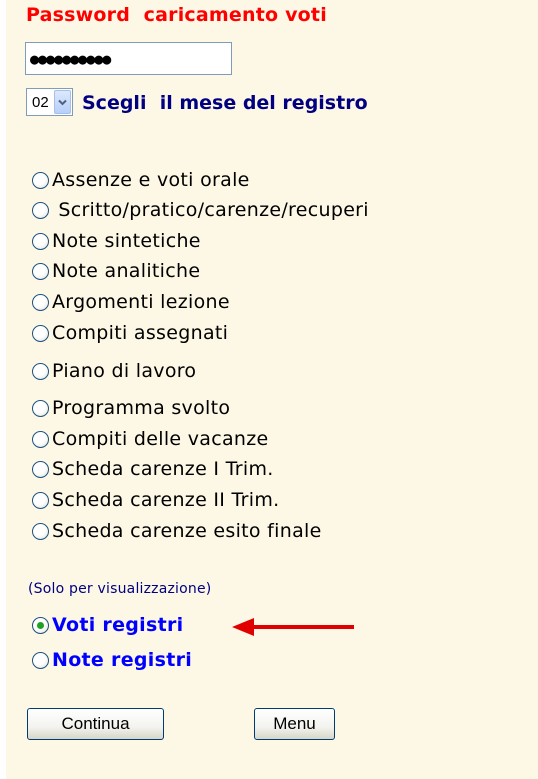 Image resolution: width=538 pixels, height=779 pixels. What do you see at coordinates (126, 271) in the screenshot?
I see `option-label: Note analitiche` at bounding box center [126, 271].